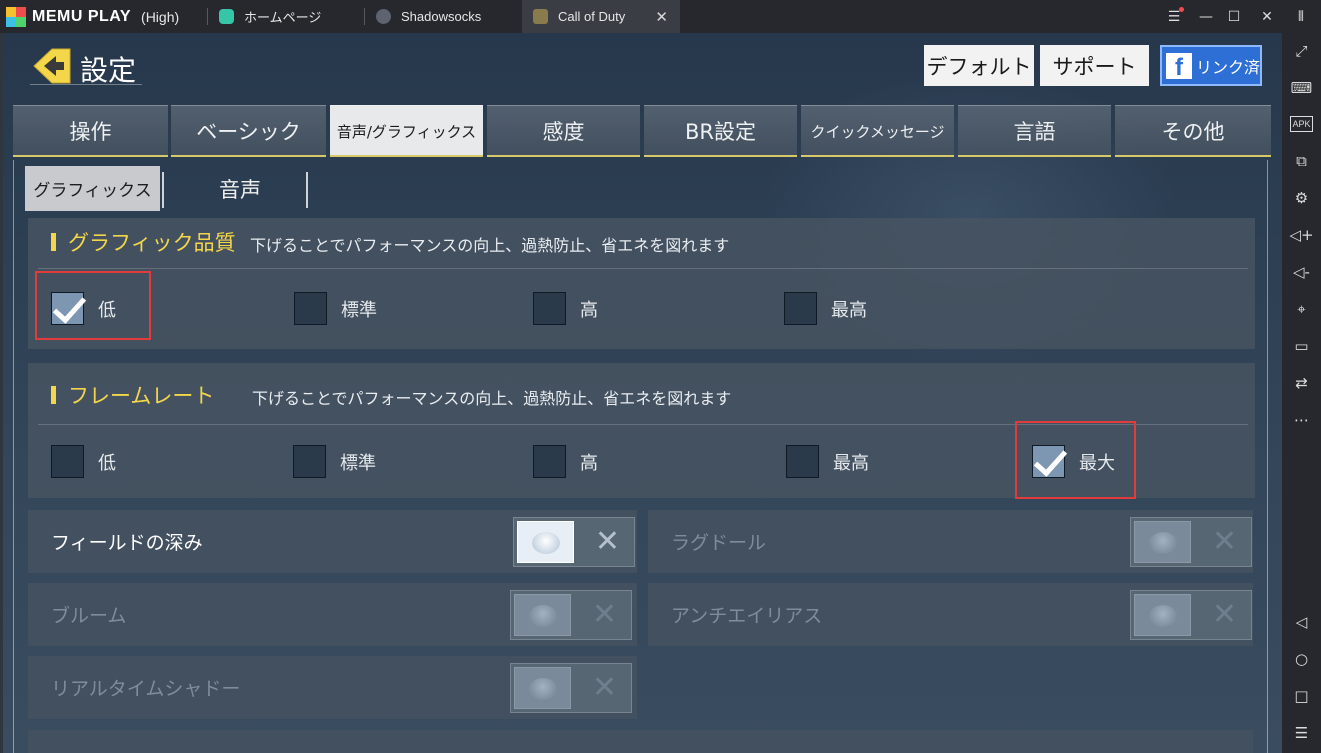  I want to click on sidebar-toggle-icon: ⦀, so click(1301, 16).